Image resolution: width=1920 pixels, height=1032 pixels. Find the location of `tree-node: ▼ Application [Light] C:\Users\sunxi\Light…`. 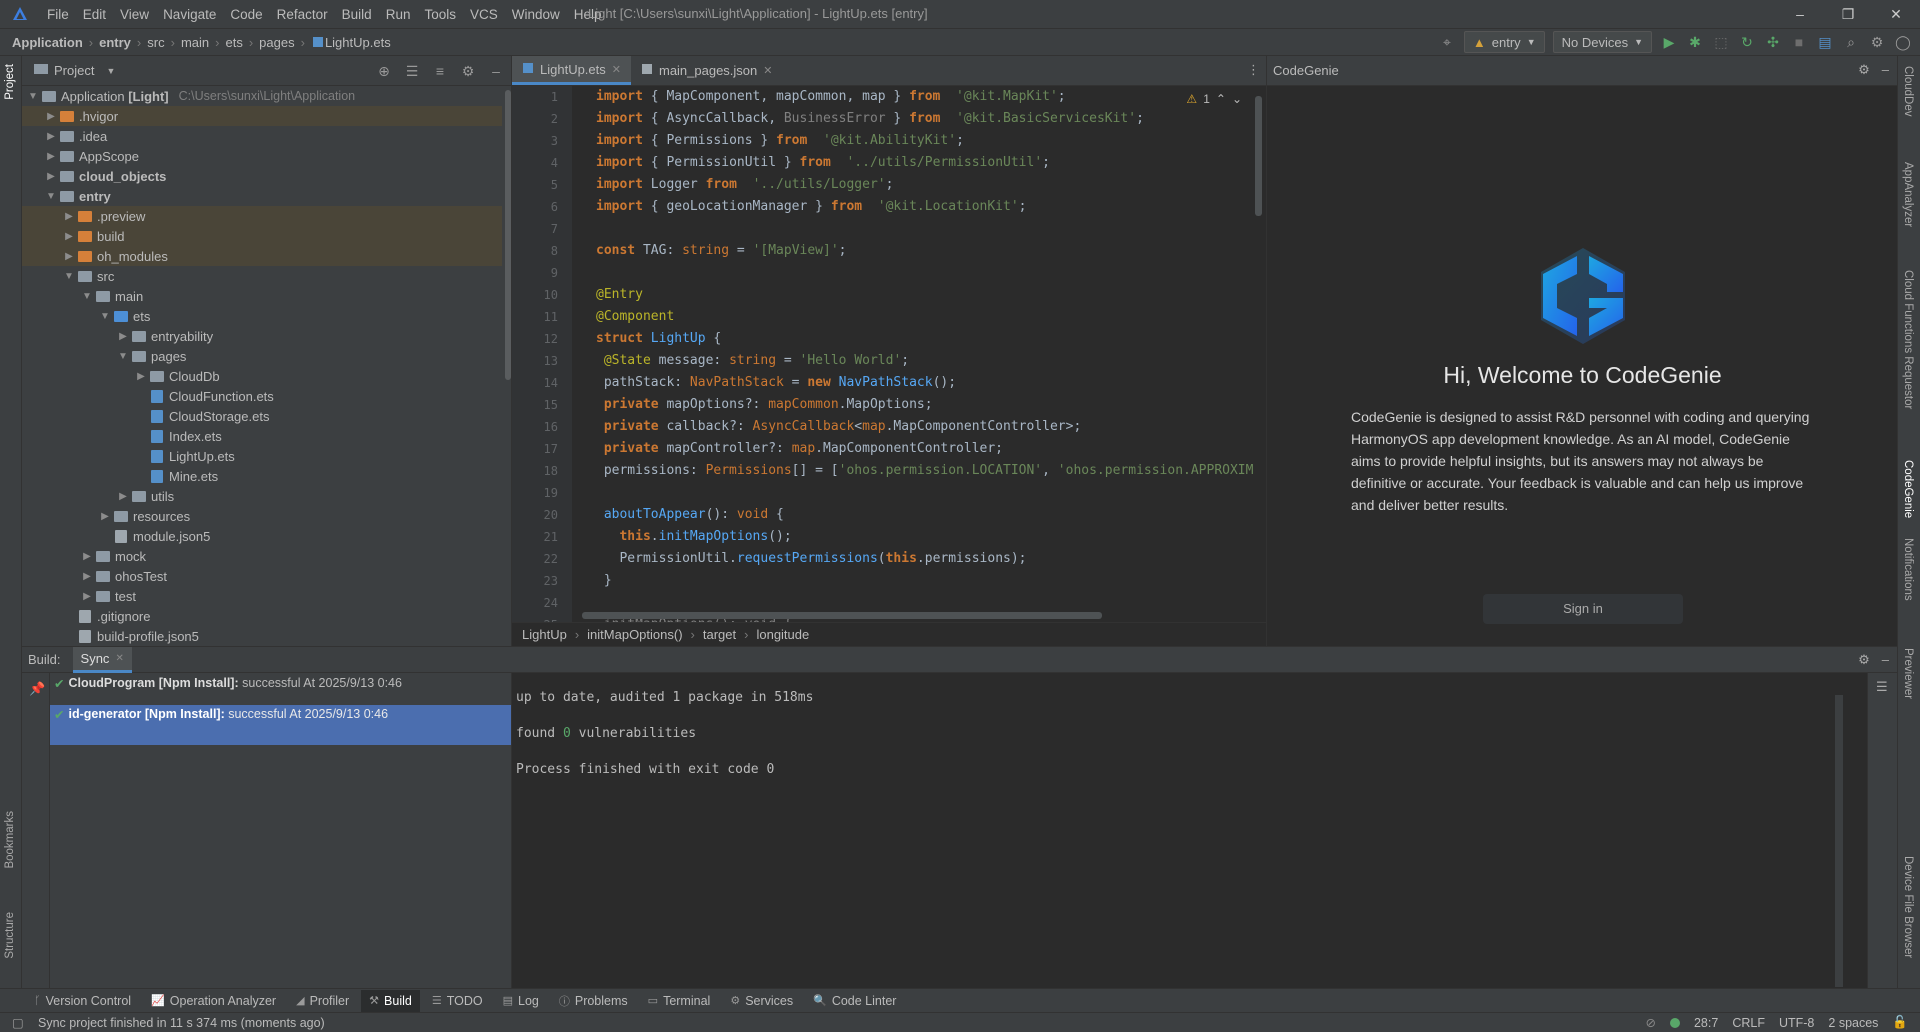

tree-node: ▼ Application [Light] C:\Users\sunxi\Light… is located at coordinates (262, 96).